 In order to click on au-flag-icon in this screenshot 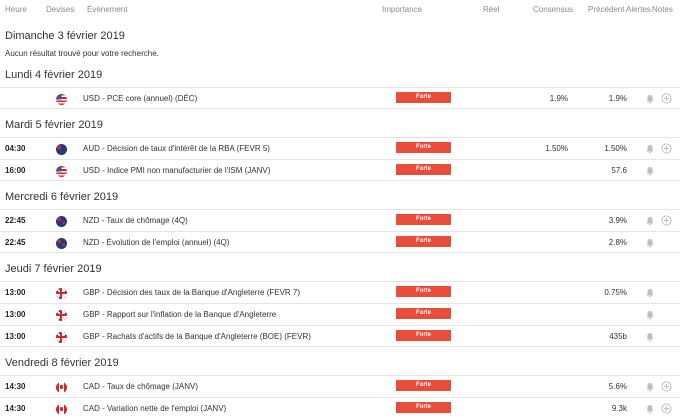, I will do `click(61, 149)`.